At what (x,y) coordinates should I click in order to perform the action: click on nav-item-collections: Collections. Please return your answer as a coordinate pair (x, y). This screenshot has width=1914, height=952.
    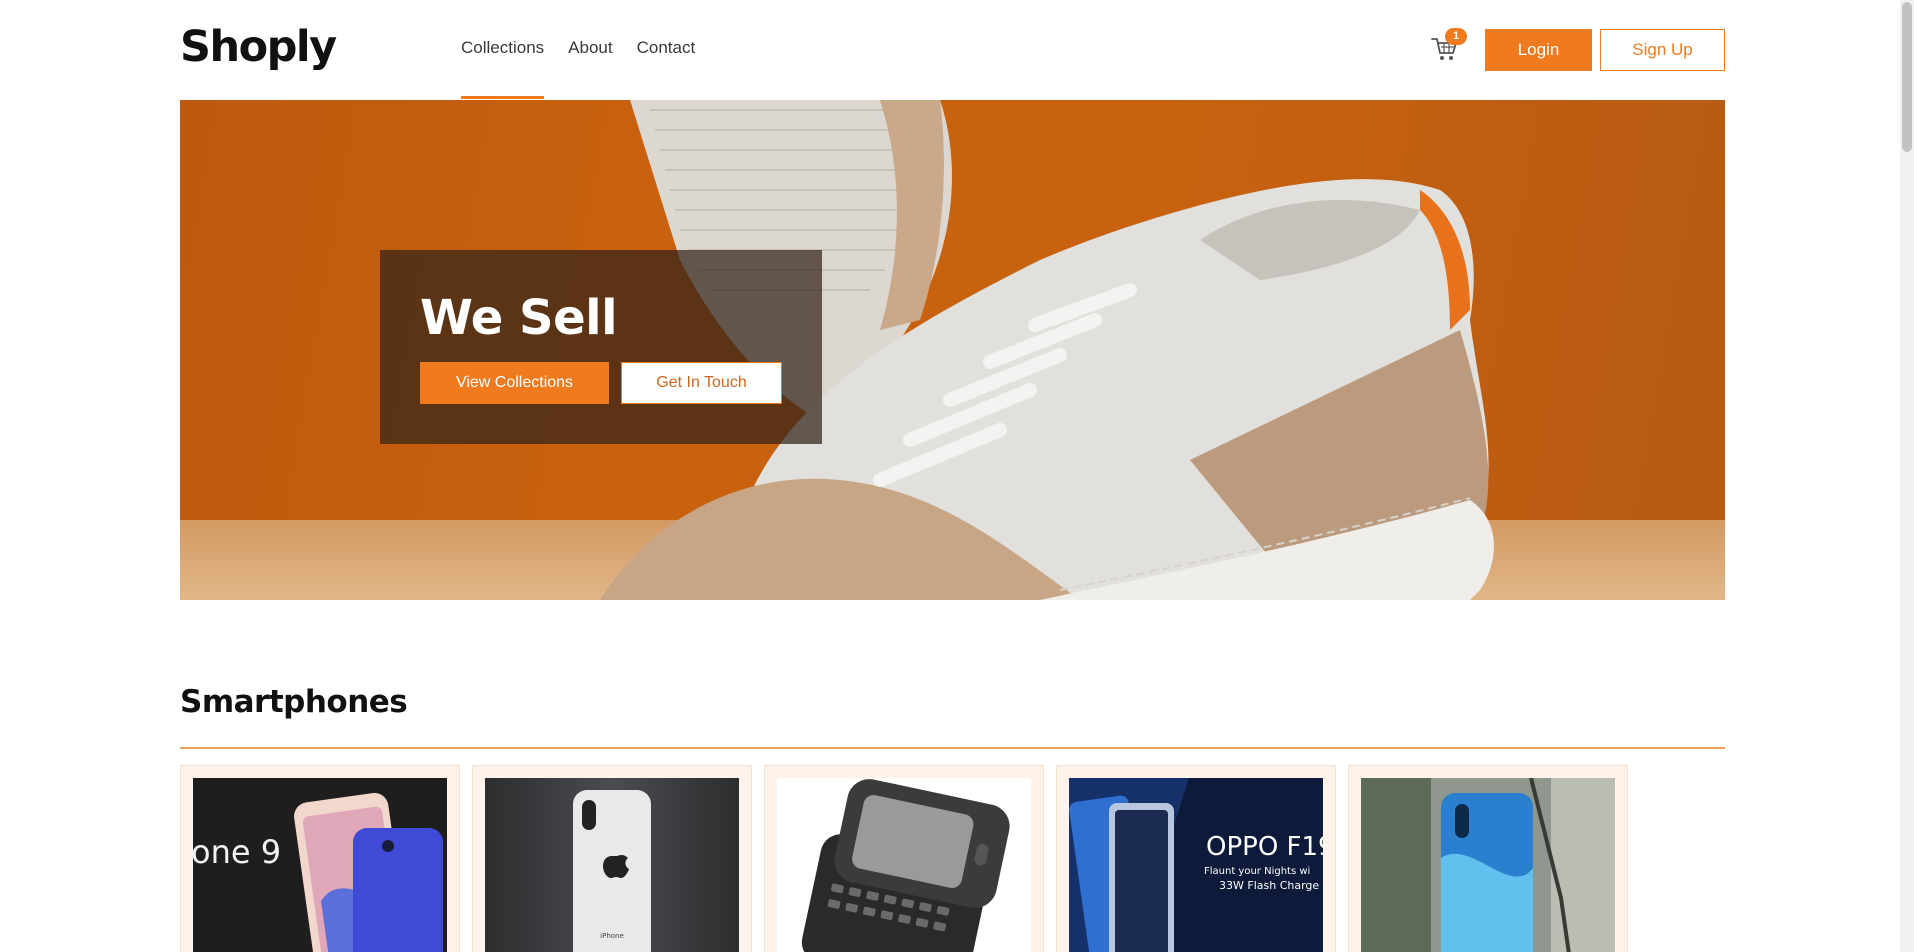
    Looking at the image, I should click on (503, 50).